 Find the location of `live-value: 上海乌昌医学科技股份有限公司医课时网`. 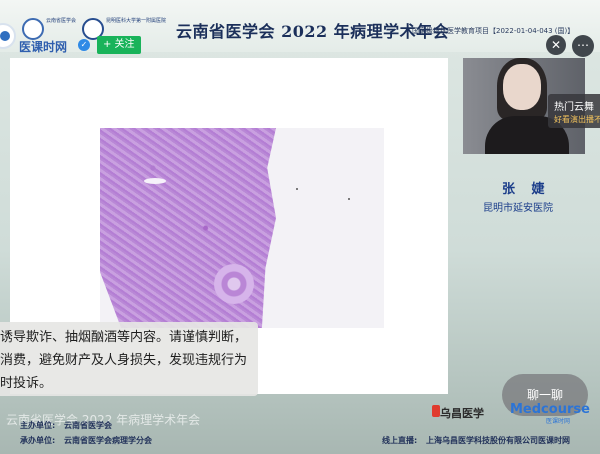

live-value: 上海乌昌医学科技股份有限公司医课时网 is located at coordinates (498, 440).